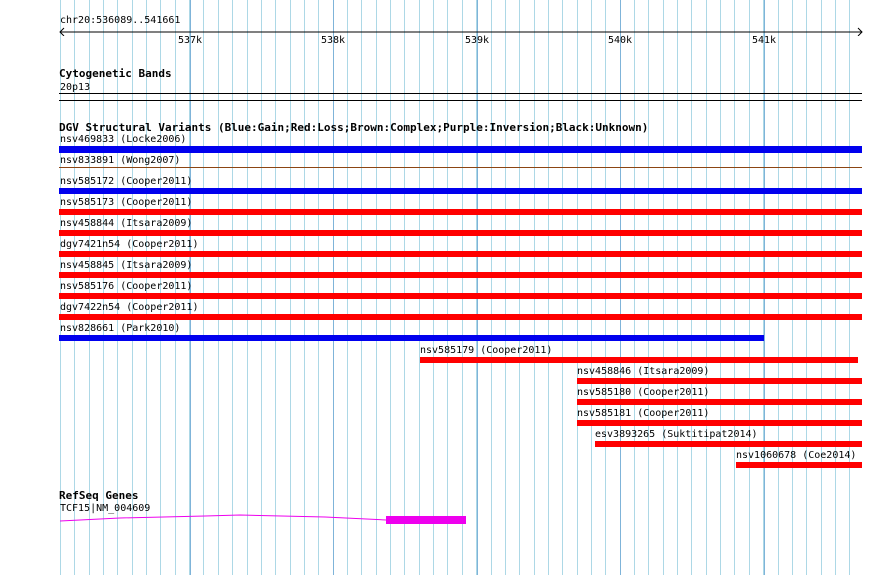 The image size is (890, 575). Describe the element at coordinates (126, 181) in the screenshot. I see `variant-label: nsv585172 (Cooper2011)` at that location.